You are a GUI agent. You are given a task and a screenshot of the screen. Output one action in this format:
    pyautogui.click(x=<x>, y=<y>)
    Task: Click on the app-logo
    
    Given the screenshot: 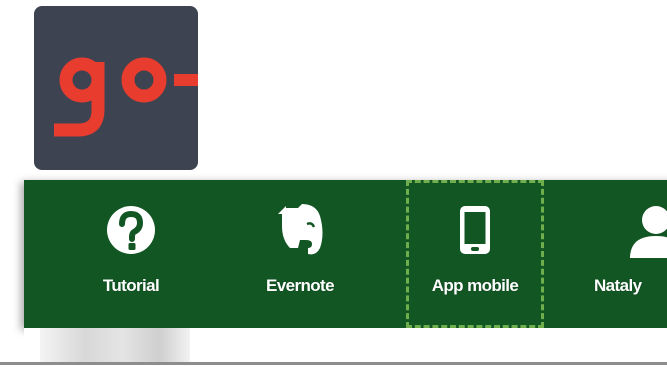 What is the action you would take?
    pyautogui.click(x=116, y=88)
    